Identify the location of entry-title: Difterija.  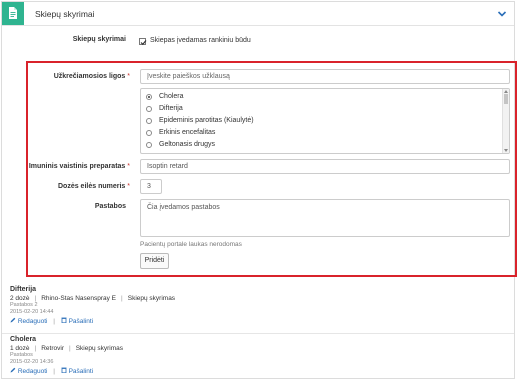
(23, 289).